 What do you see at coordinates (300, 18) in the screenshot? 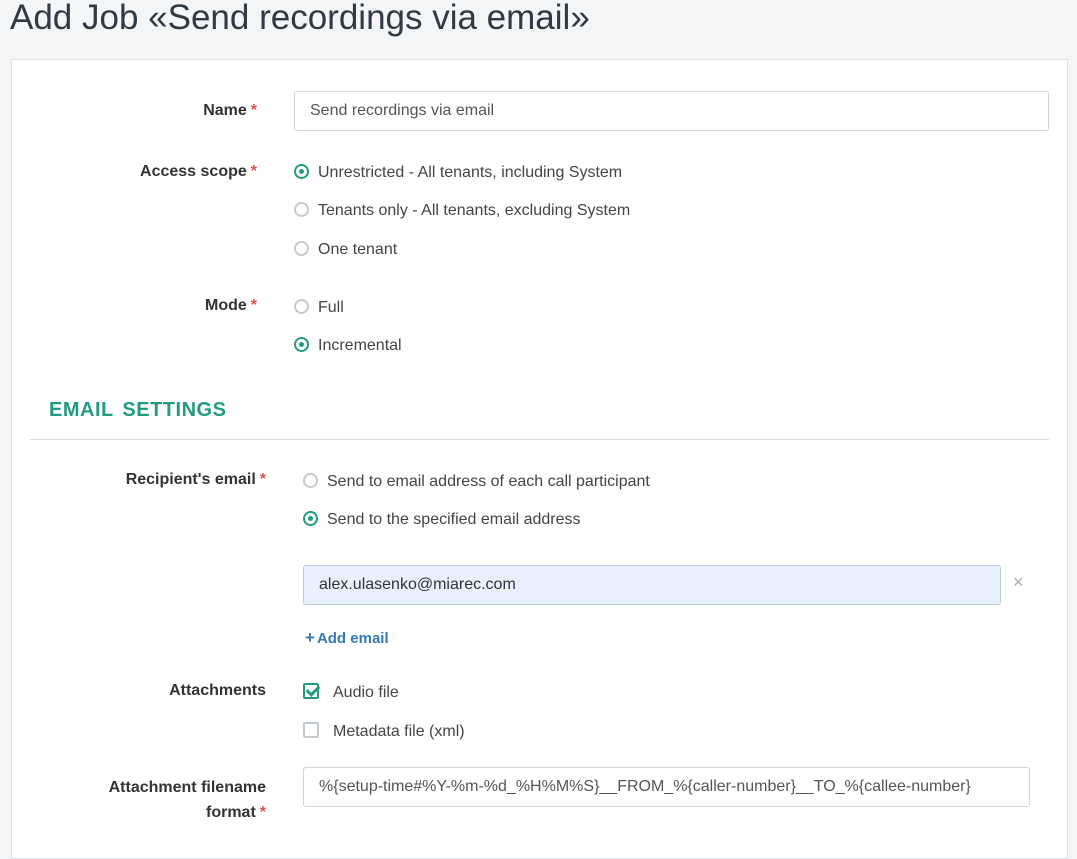
I see `page-title: Add Job «Send recordings via email»` at bounding box center [300, 18].